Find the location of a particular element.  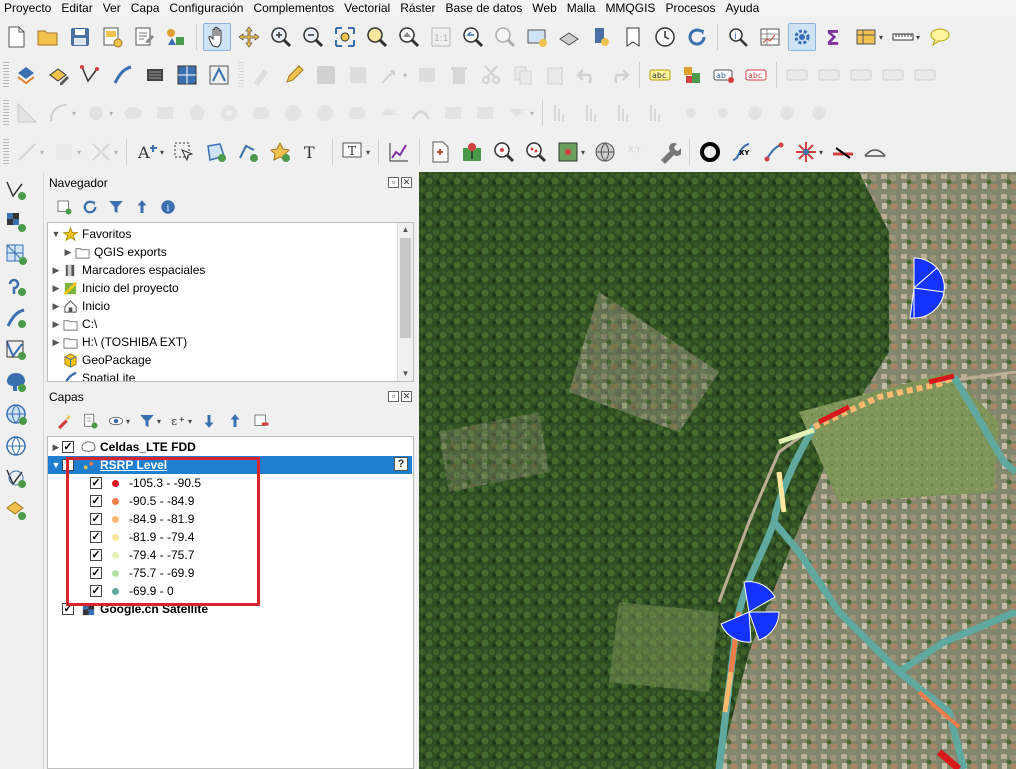

nav-item-inicio: ▶ Inicio is located at coordinates (230, 306).